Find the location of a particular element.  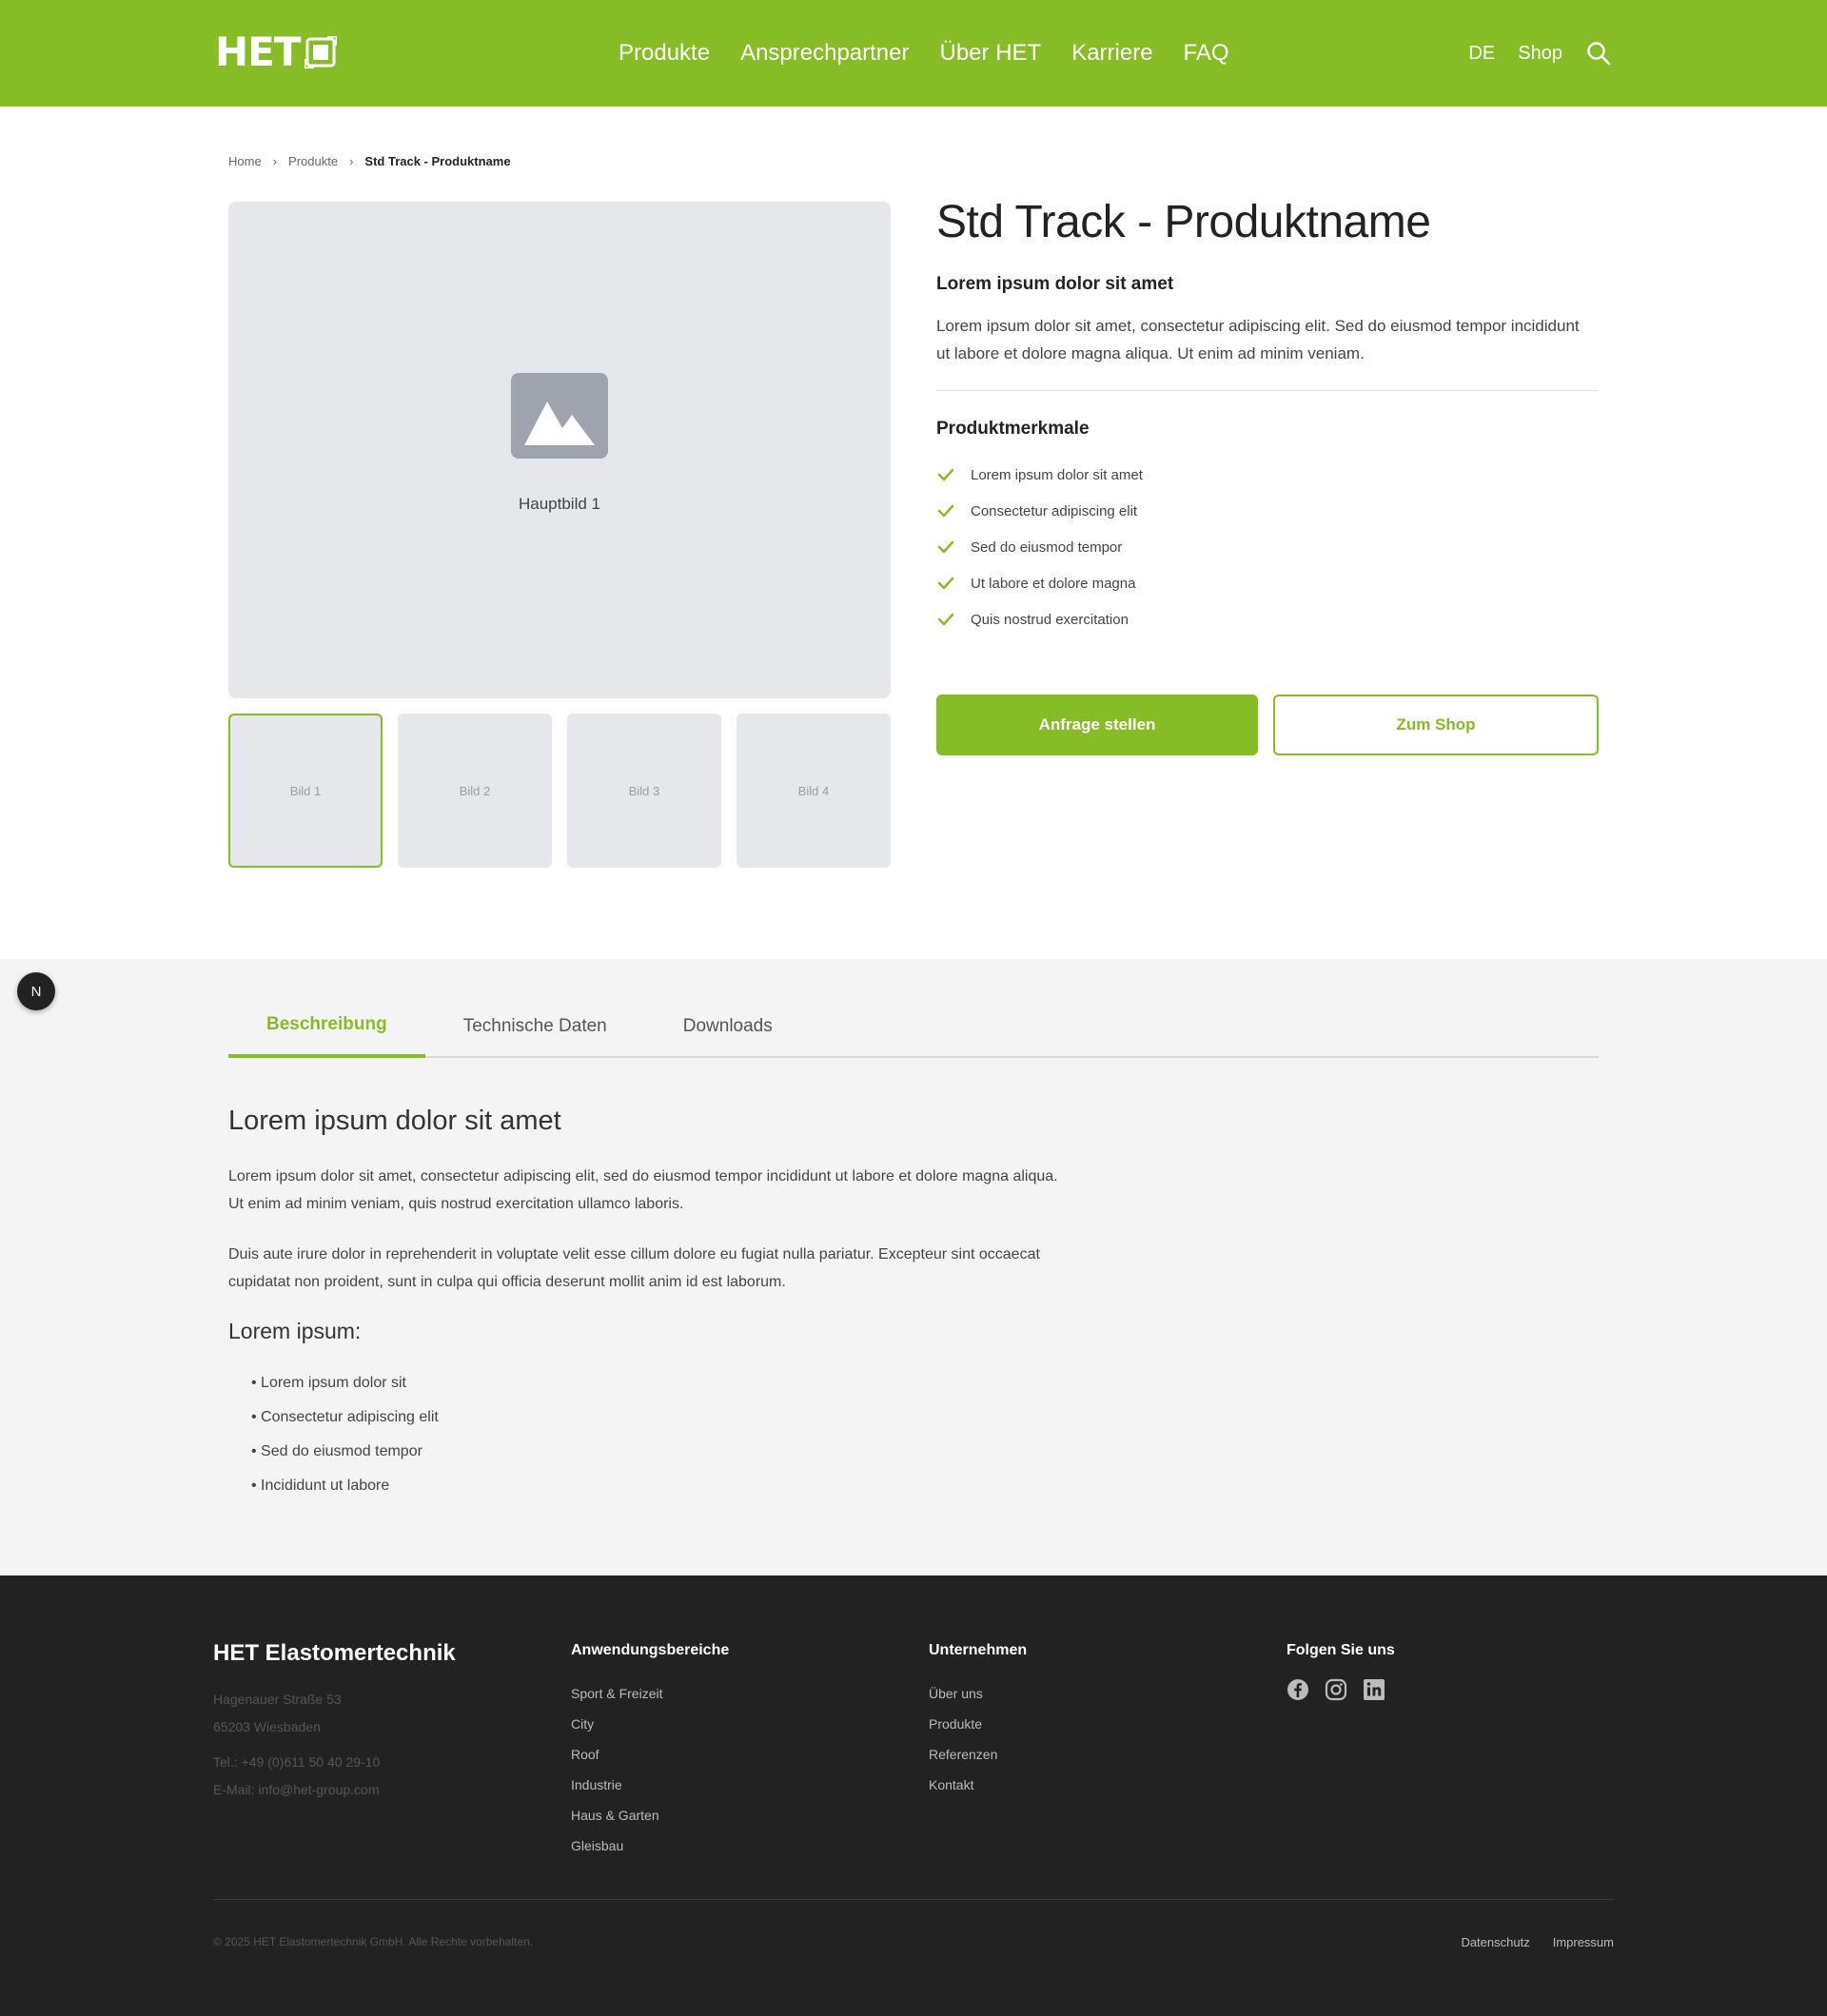

thumbnail-3: Bild 3 is located at coordinates (644, 791).